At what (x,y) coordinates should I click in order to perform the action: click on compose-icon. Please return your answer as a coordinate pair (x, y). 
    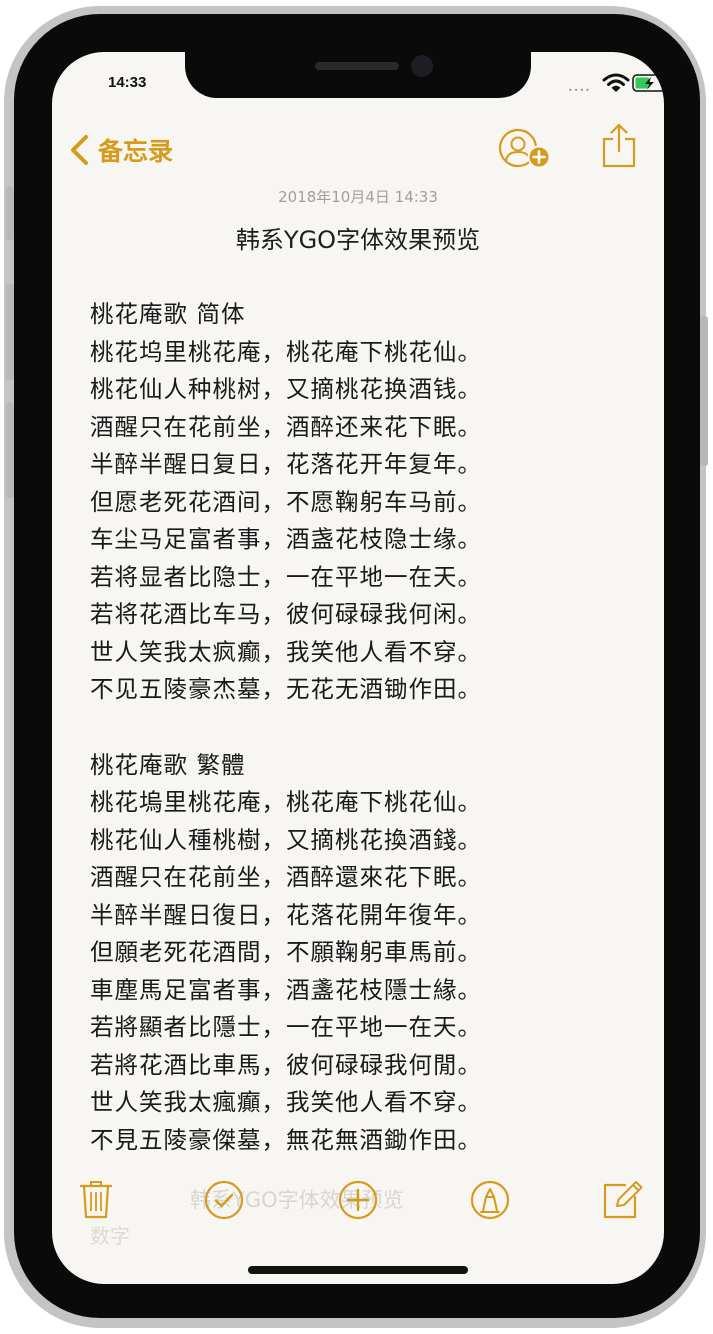
    Looking at the image, I should click on (623, 1200).